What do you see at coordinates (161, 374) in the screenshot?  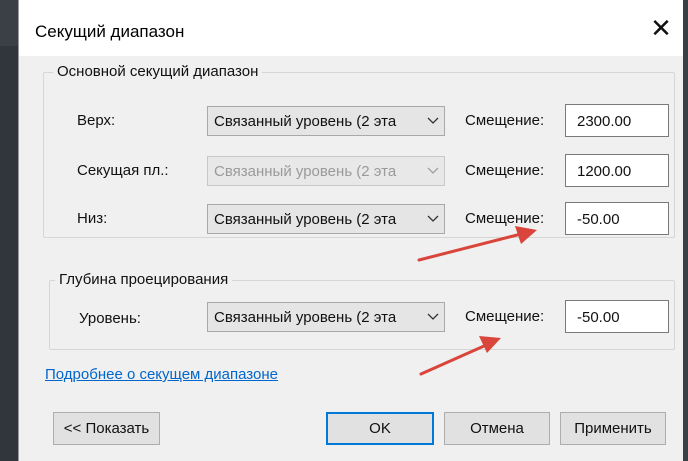 I see `view-range-help-link: Подробнее о секущем диапазоне` at bounding box center [161, 374].